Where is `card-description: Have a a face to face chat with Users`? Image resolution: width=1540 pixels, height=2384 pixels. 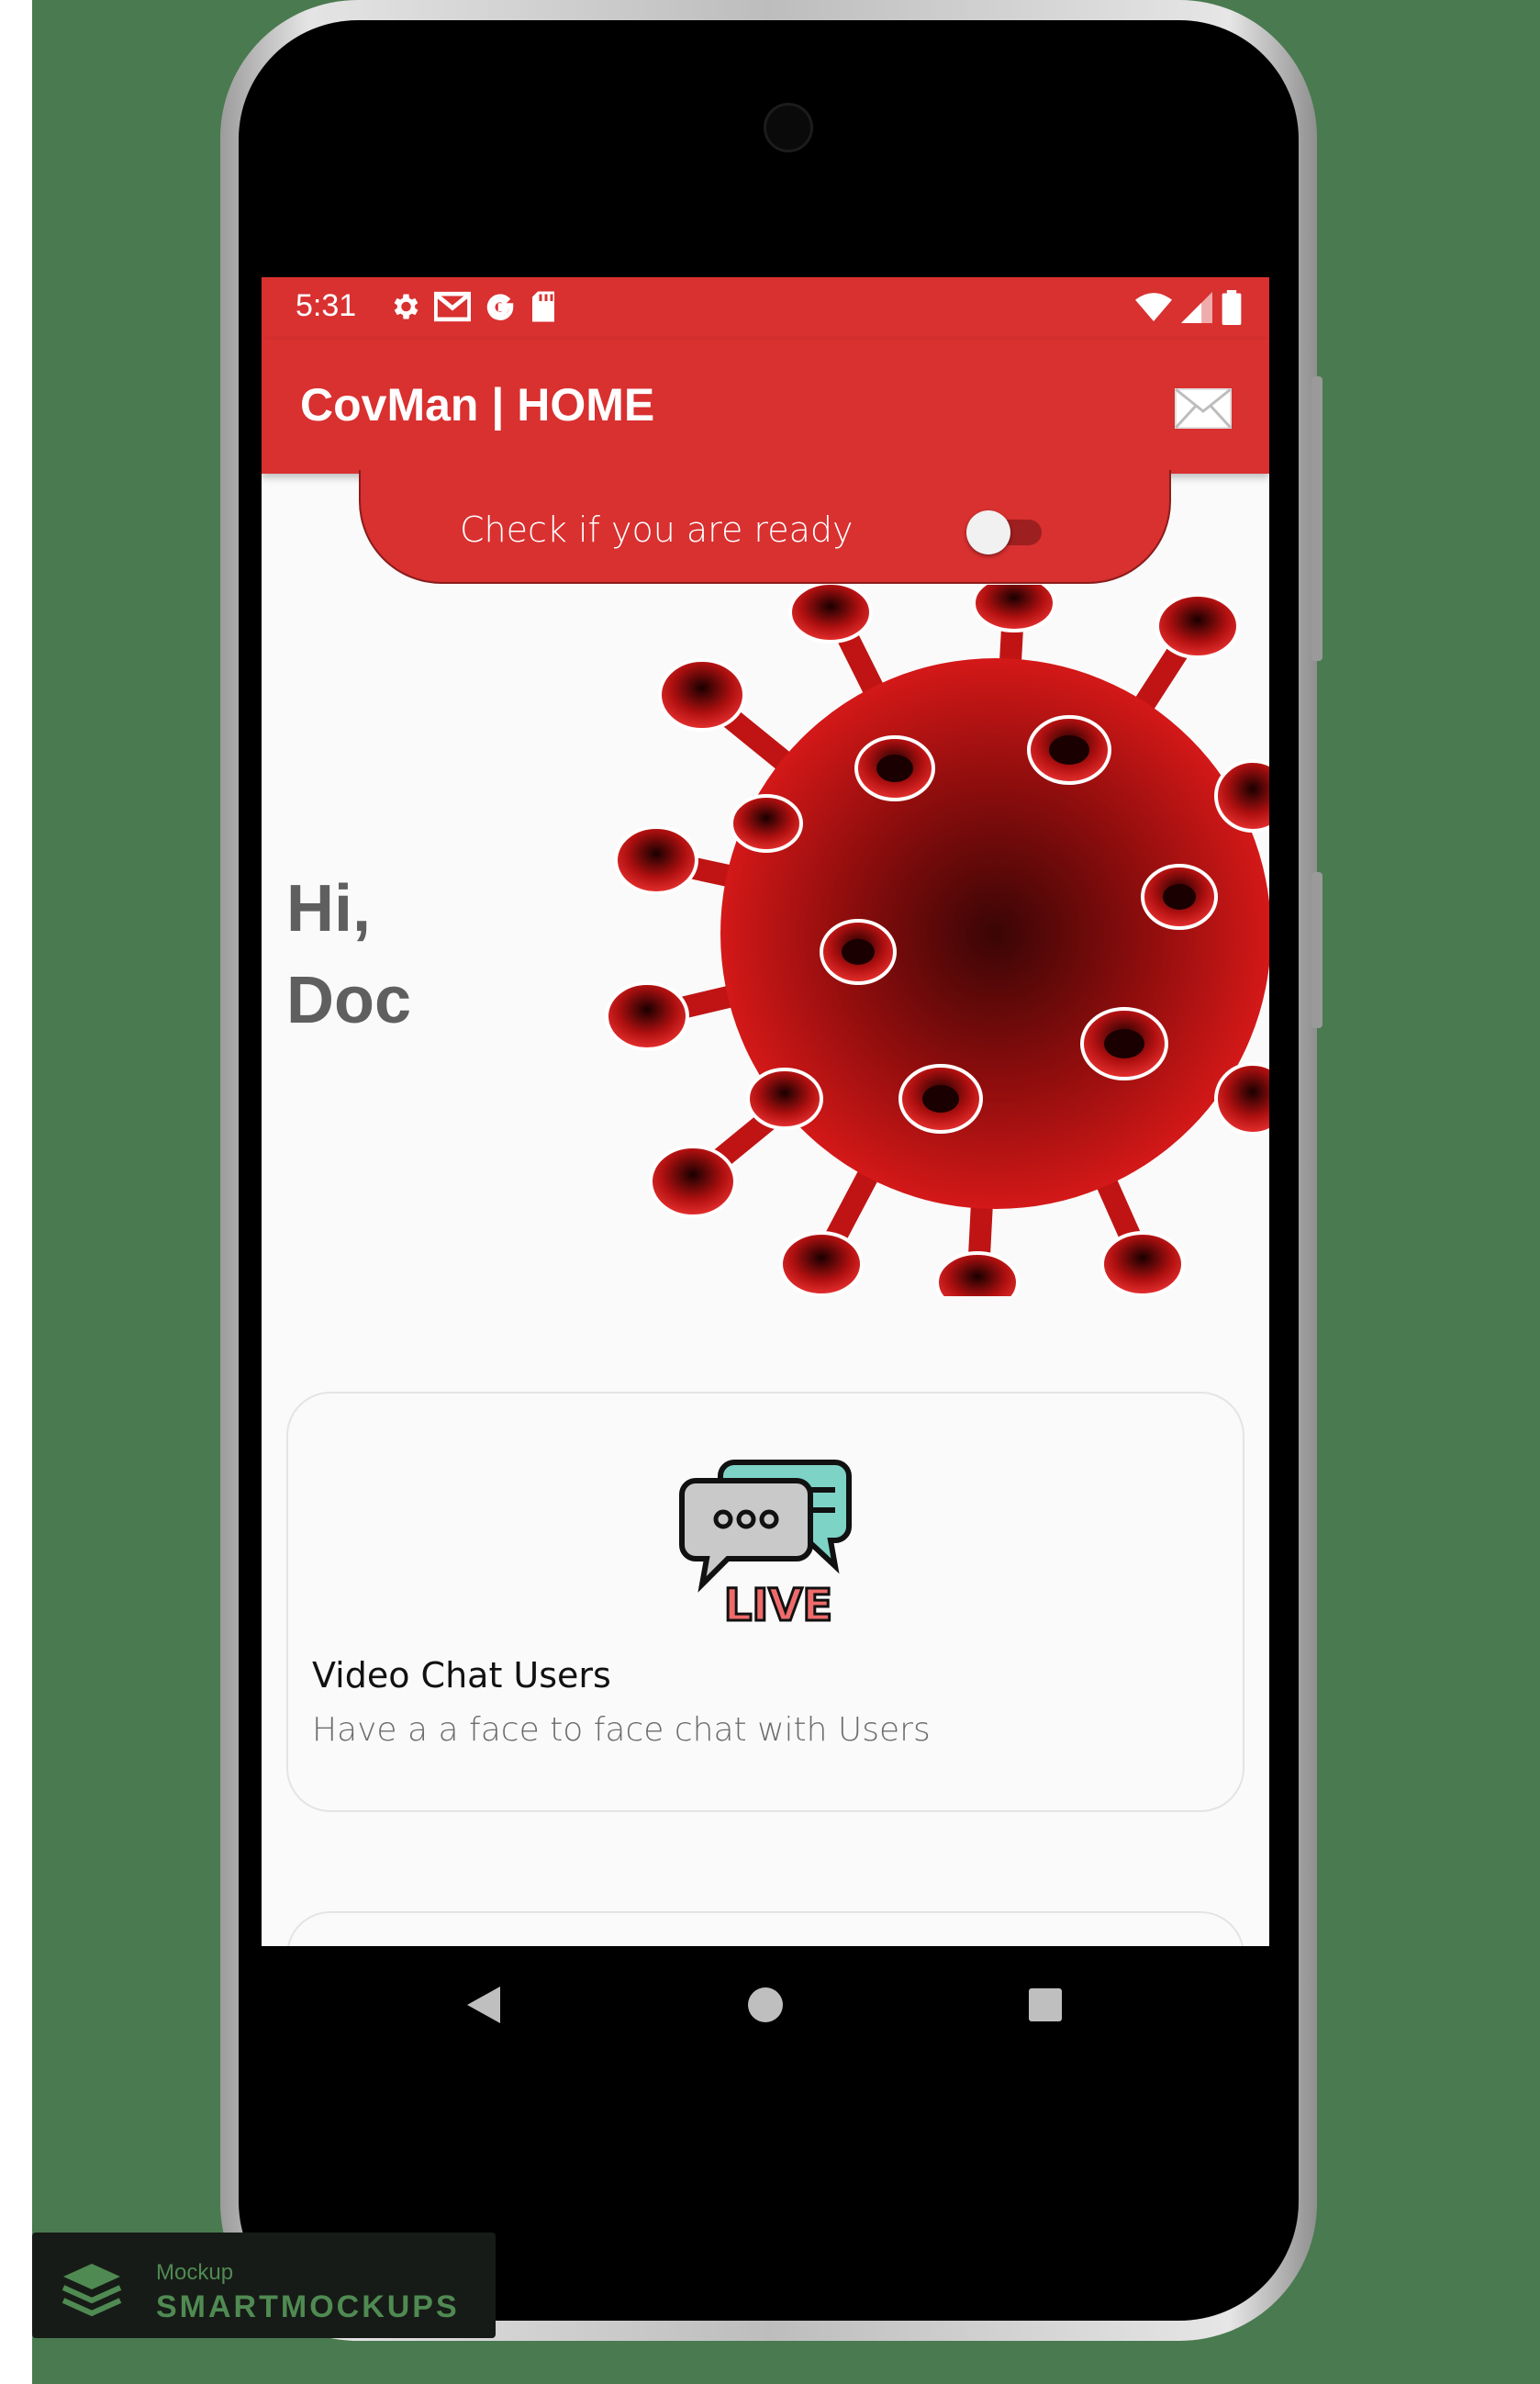 card-description: Have a a face to face chat with Users is located at coordinates (621, 1730).